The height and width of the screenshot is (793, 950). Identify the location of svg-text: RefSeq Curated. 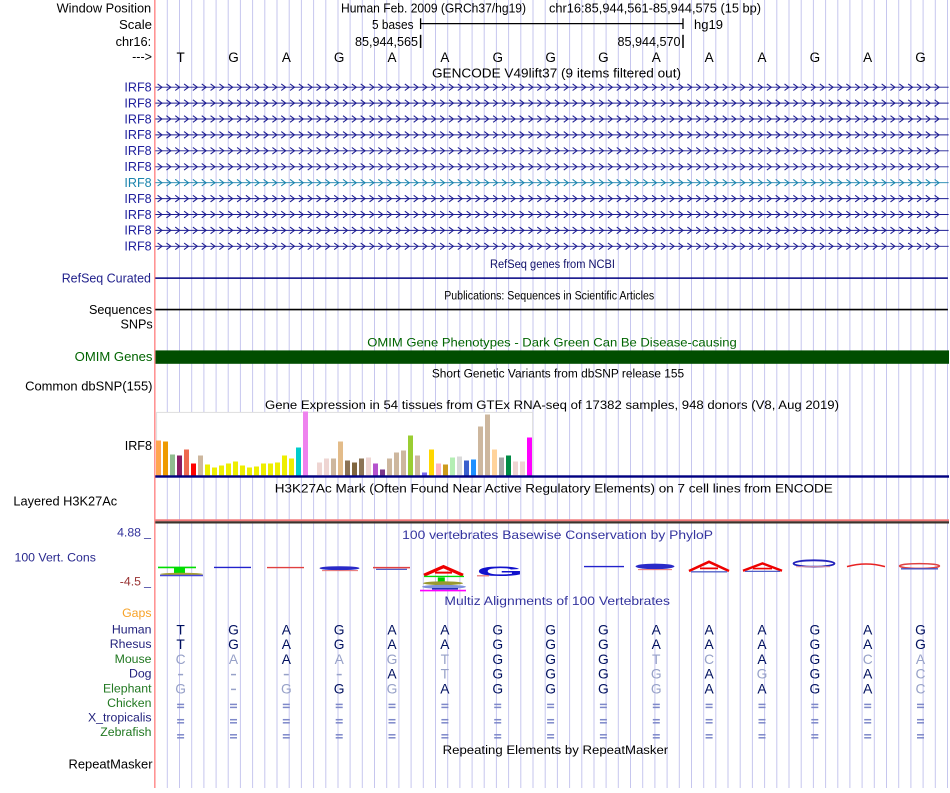
(106, 279).